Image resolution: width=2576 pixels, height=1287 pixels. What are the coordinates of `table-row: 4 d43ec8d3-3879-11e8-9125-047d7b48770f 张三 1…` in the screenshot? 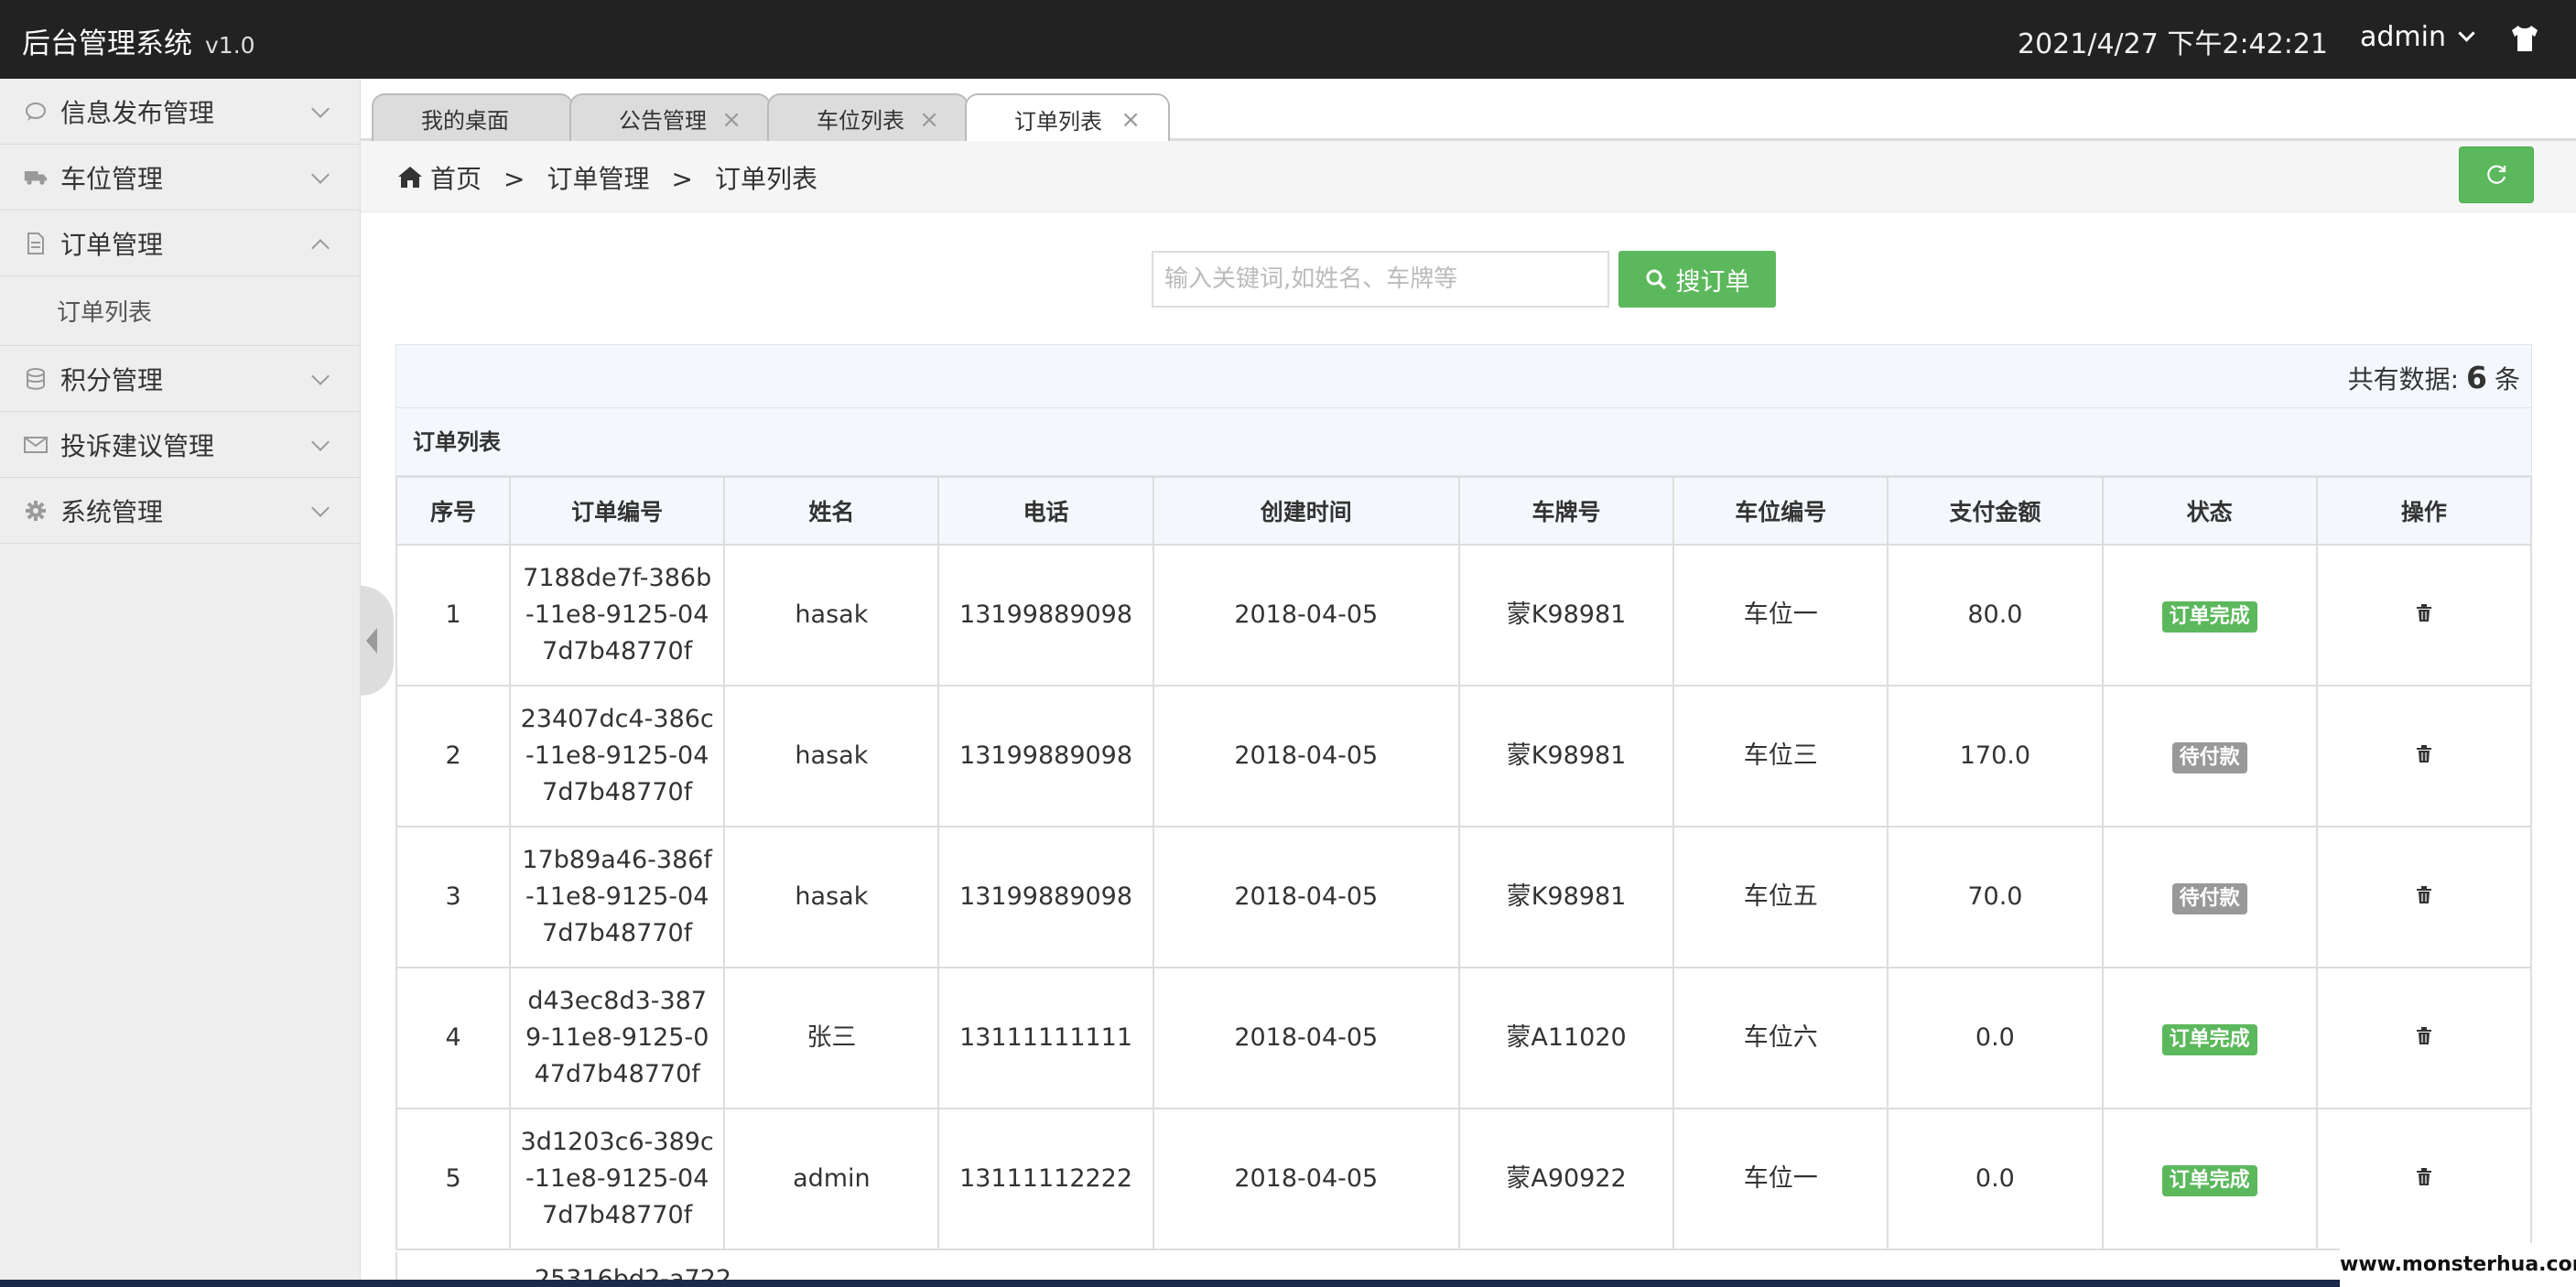 It's located at (1464, 1038).